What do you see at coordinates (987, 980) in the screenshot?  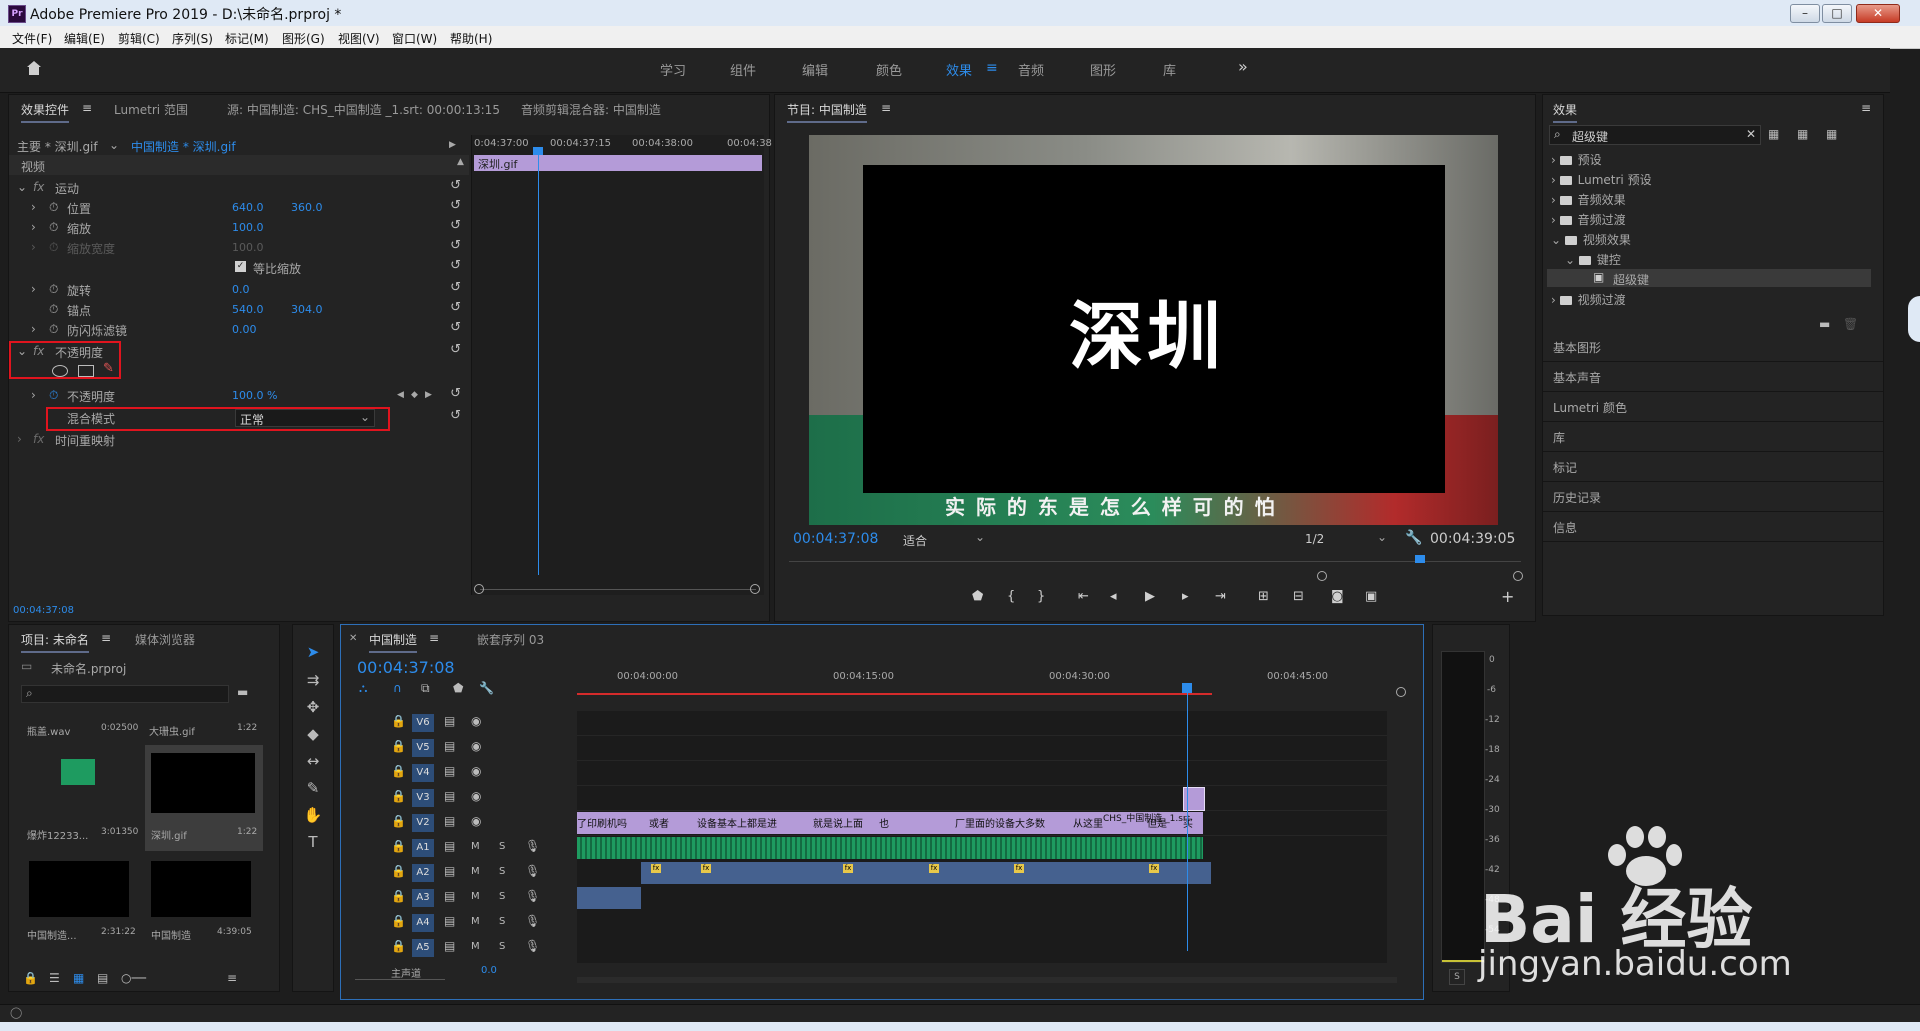 I see `timeline-horizontal-scrollbar` at bounding box center [987, 980].